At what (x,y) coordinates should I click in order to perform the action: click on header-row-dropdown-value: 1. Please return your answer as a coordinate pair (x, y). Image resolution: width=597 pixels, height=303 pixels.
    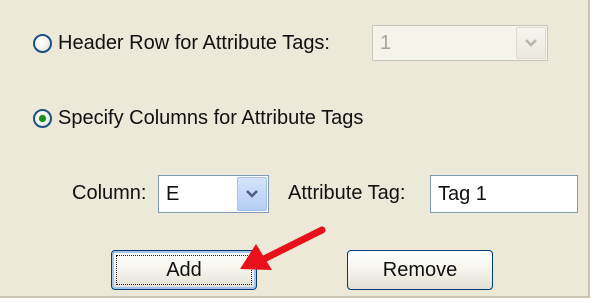
    Looking at the image, I should click on (386, 42).